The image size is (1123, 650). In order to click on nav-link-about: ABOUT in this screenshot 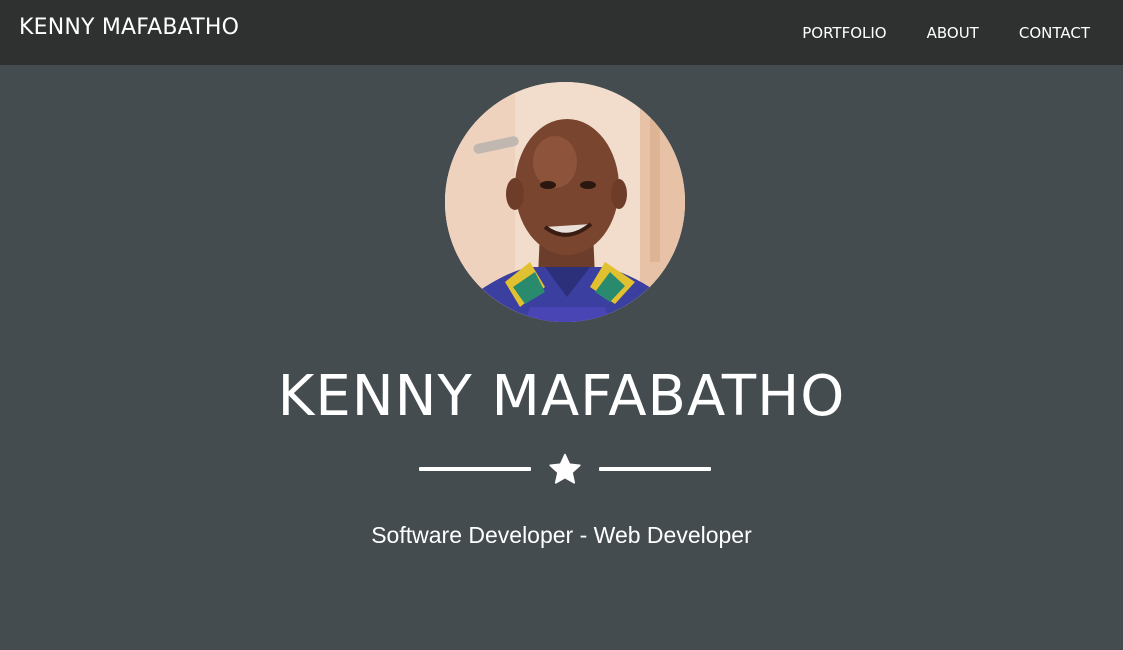, I will do `click(953, 33)`.